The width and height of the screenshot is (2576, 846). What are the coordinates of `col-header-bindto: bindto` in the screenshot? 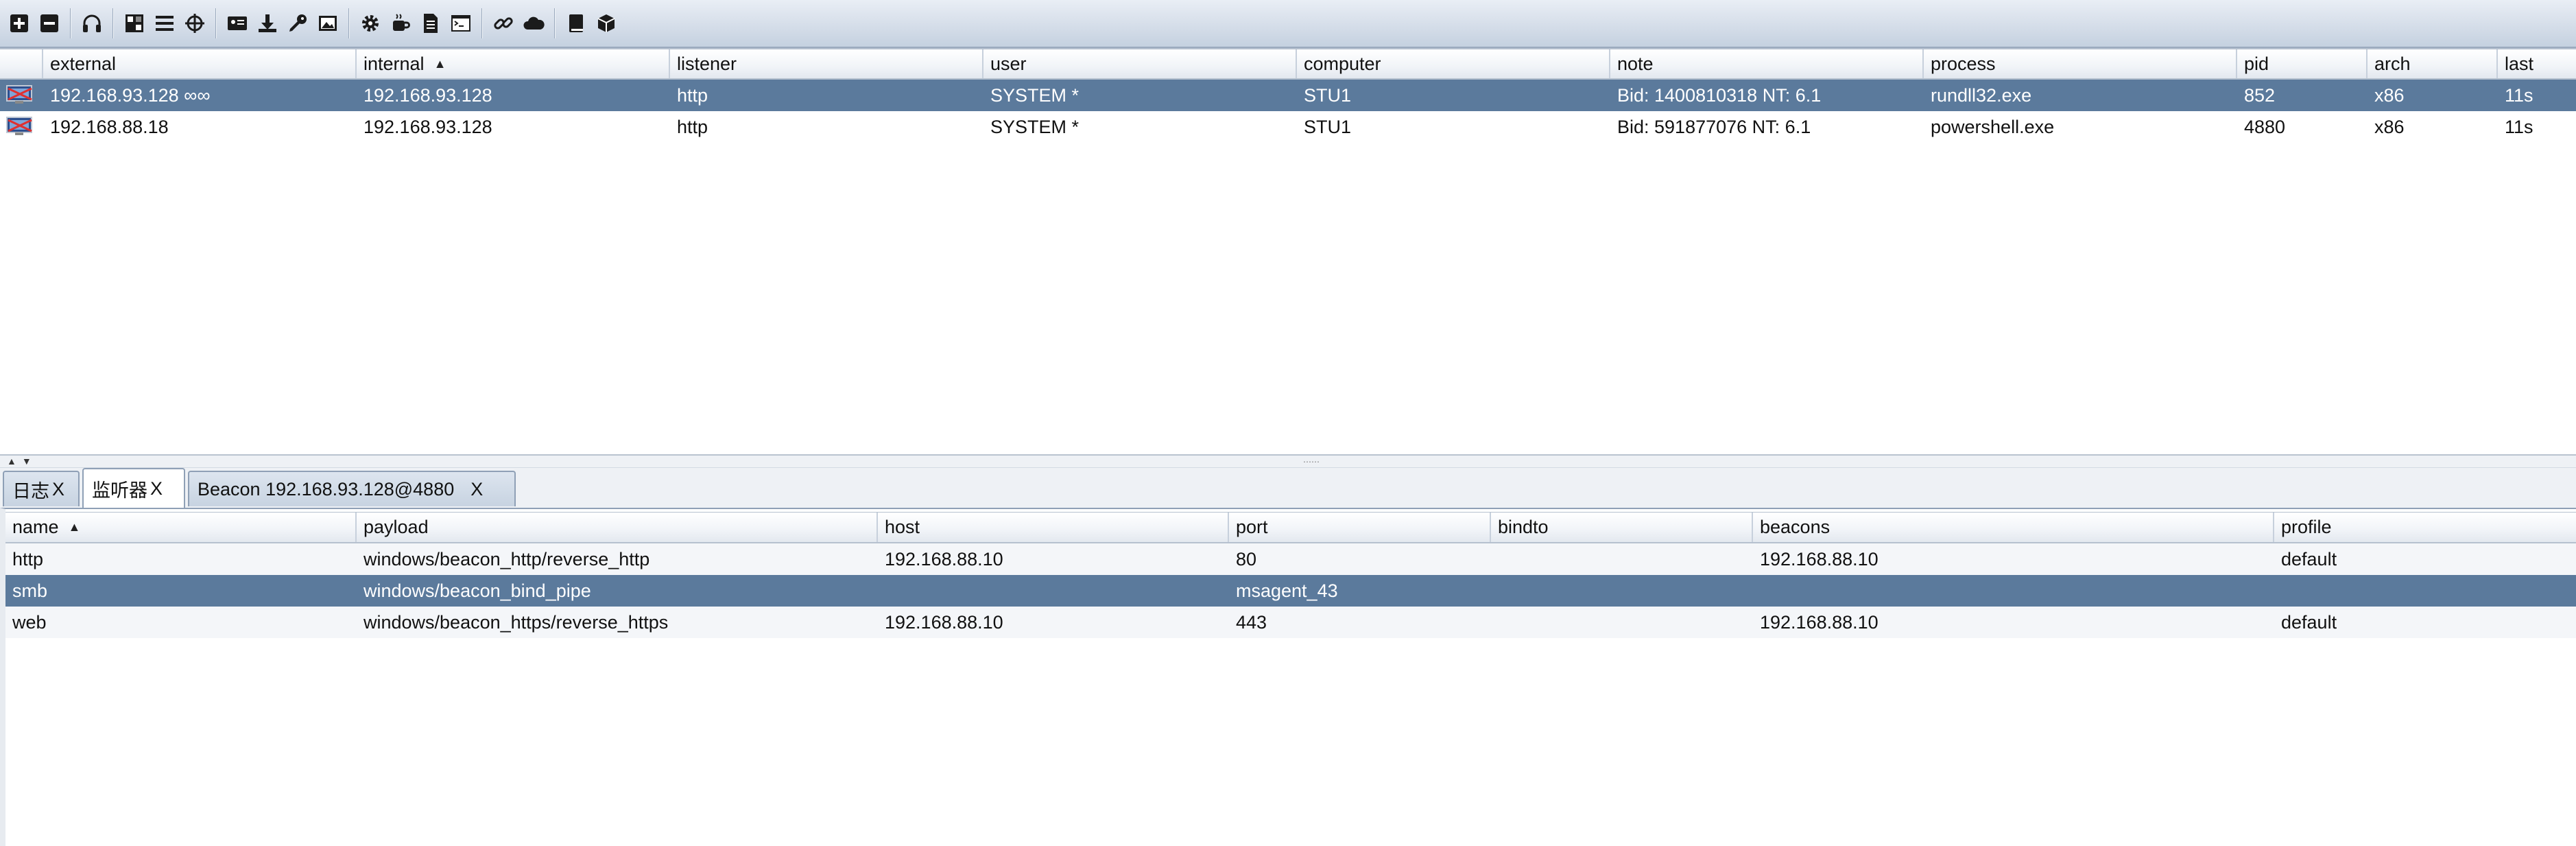 It's located at (1622, 527).